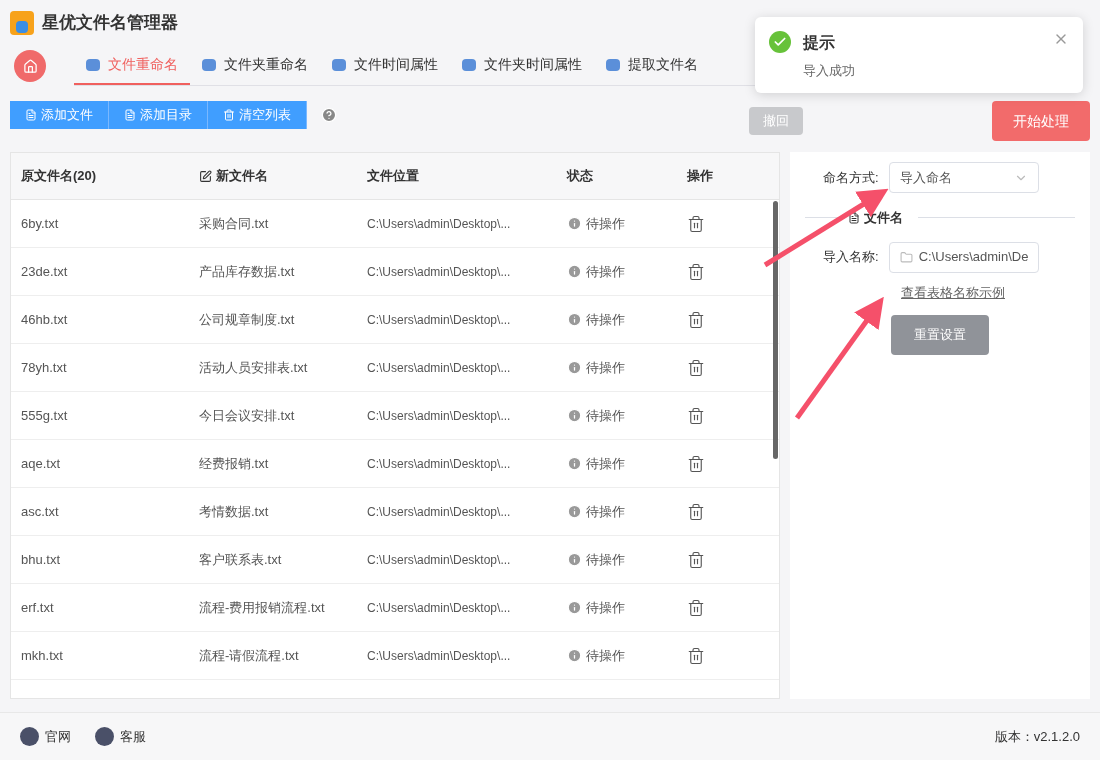 This screenshot has width=1100, height=760. I want to click on table-cell-text: erf.txt, so click(37, 607).